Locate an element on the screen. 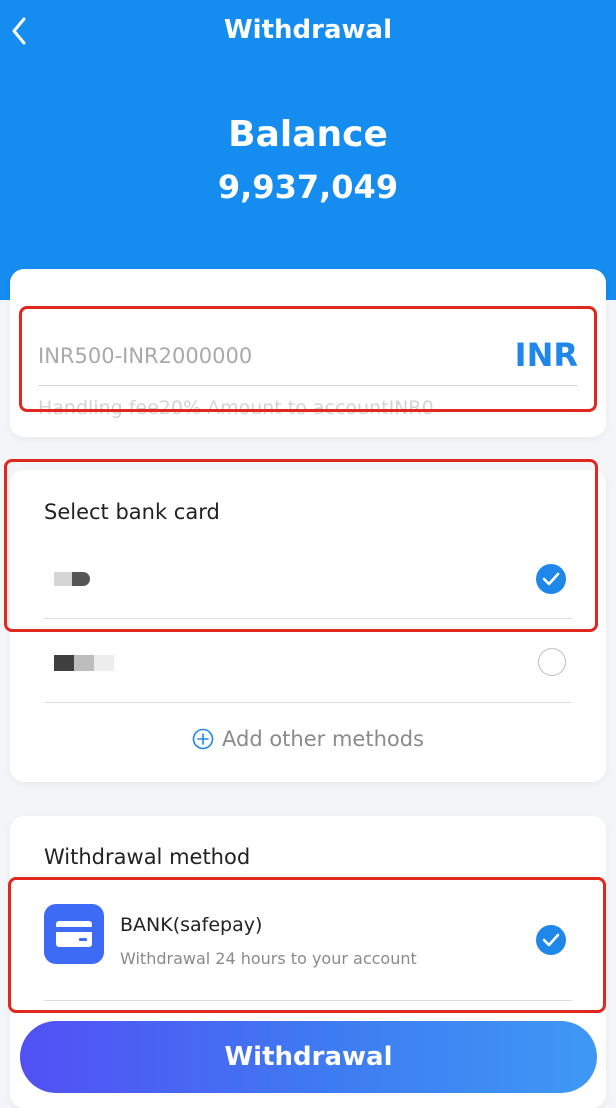 The image size is (616, 1108). amount-input: INR500-INR2000000 is located at coordinates (145, 356).